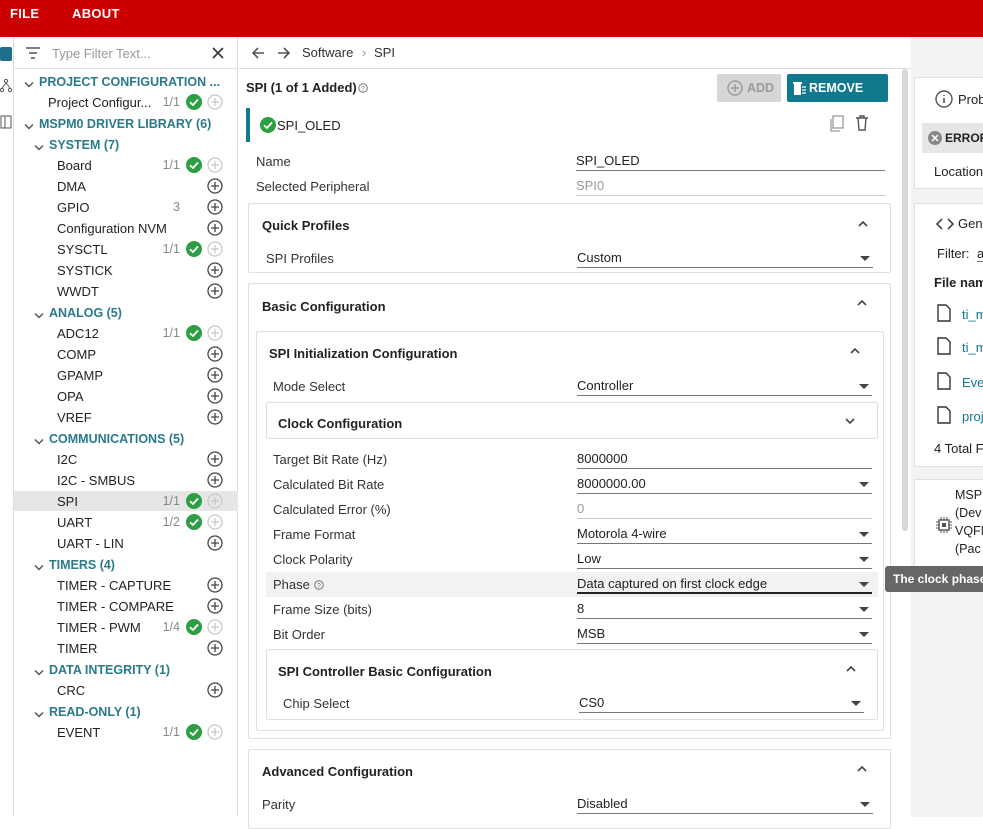  Describe the element at coordinates (126, 565) in the screenshot. I see `tree-category: TIMERS (4)` at that location.